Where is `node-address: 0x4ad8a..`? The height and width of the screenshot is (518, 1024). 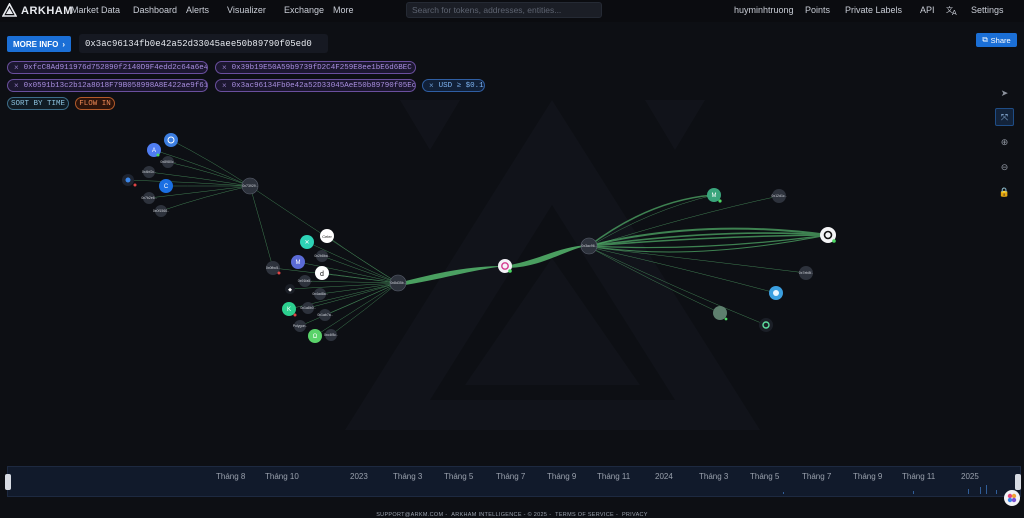 node-address: 0x4ad8a.. is located at coordinates (320, 294).